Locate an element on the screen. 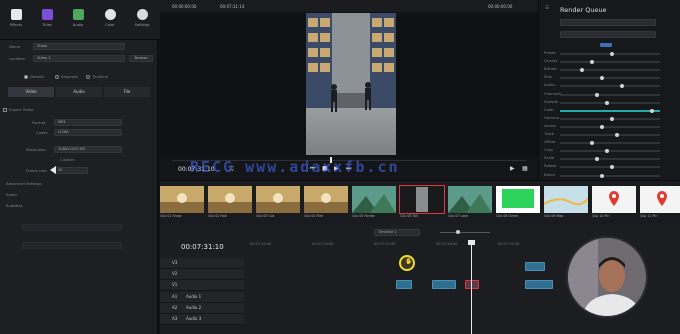 This screenshot has width=680, height=334. audio-button: Audio is located at coordinates (78, 21).